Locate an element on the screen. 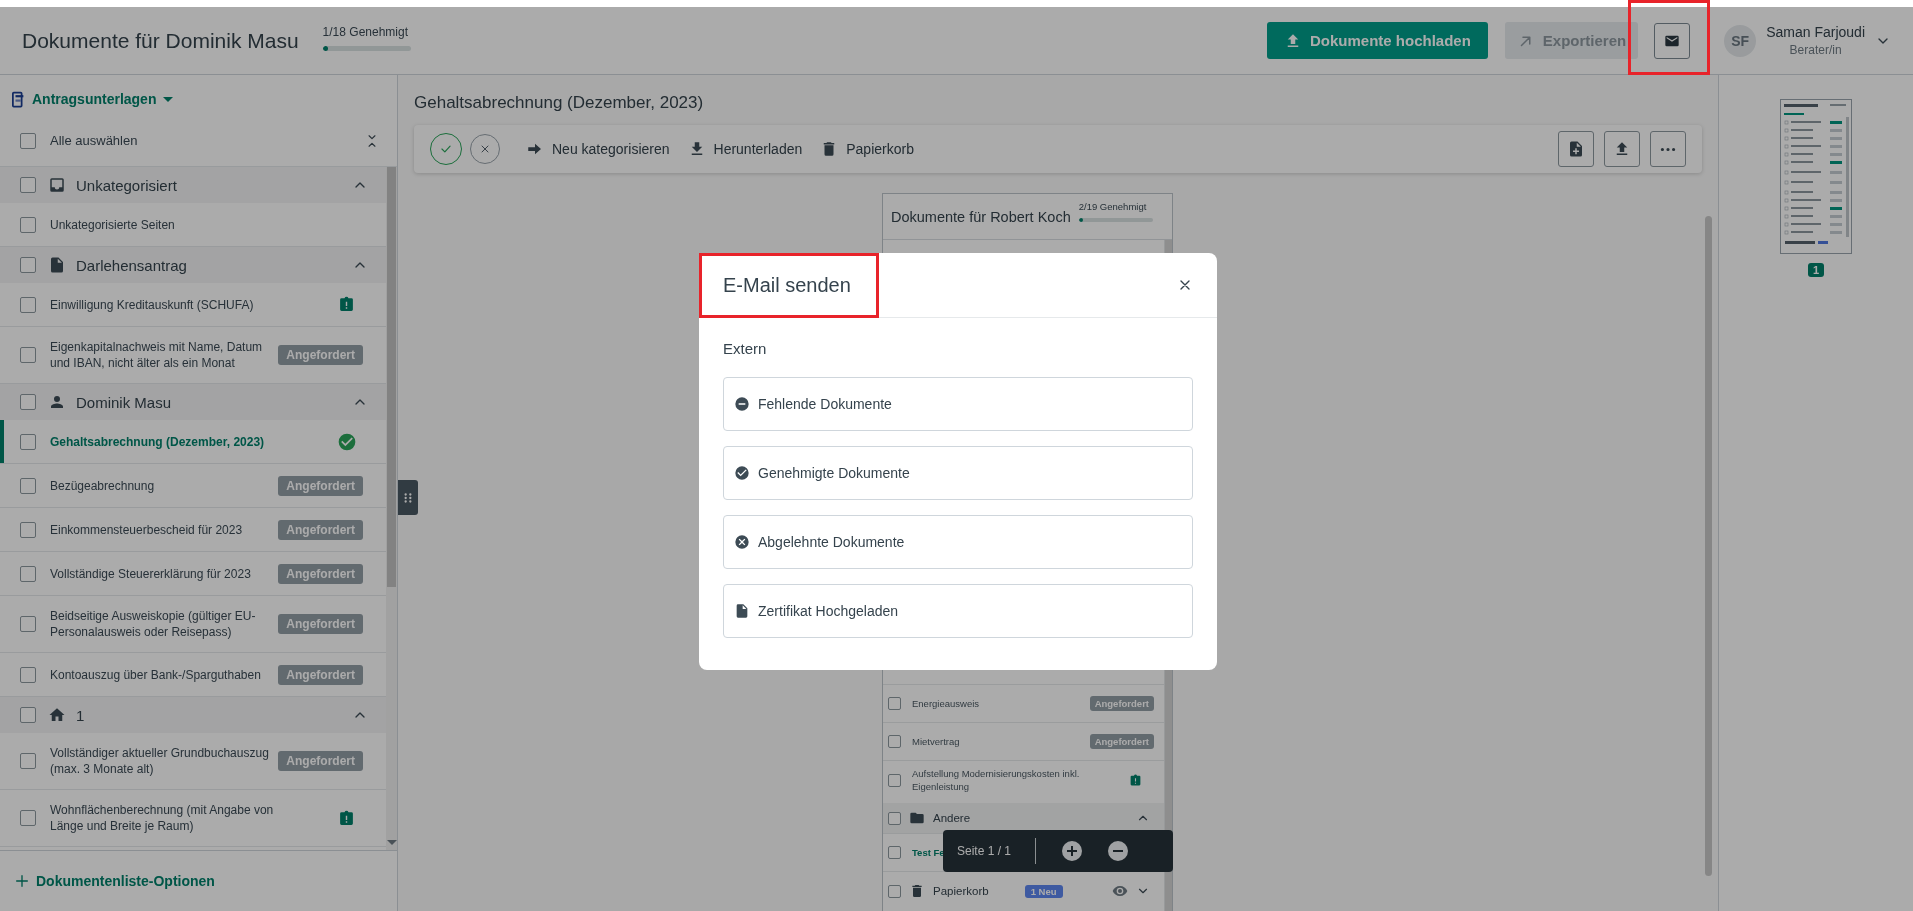 The height and width of the screenshot is (911, 1913). dialog-title: E-Mail senden is located at coordinates (787, 285).